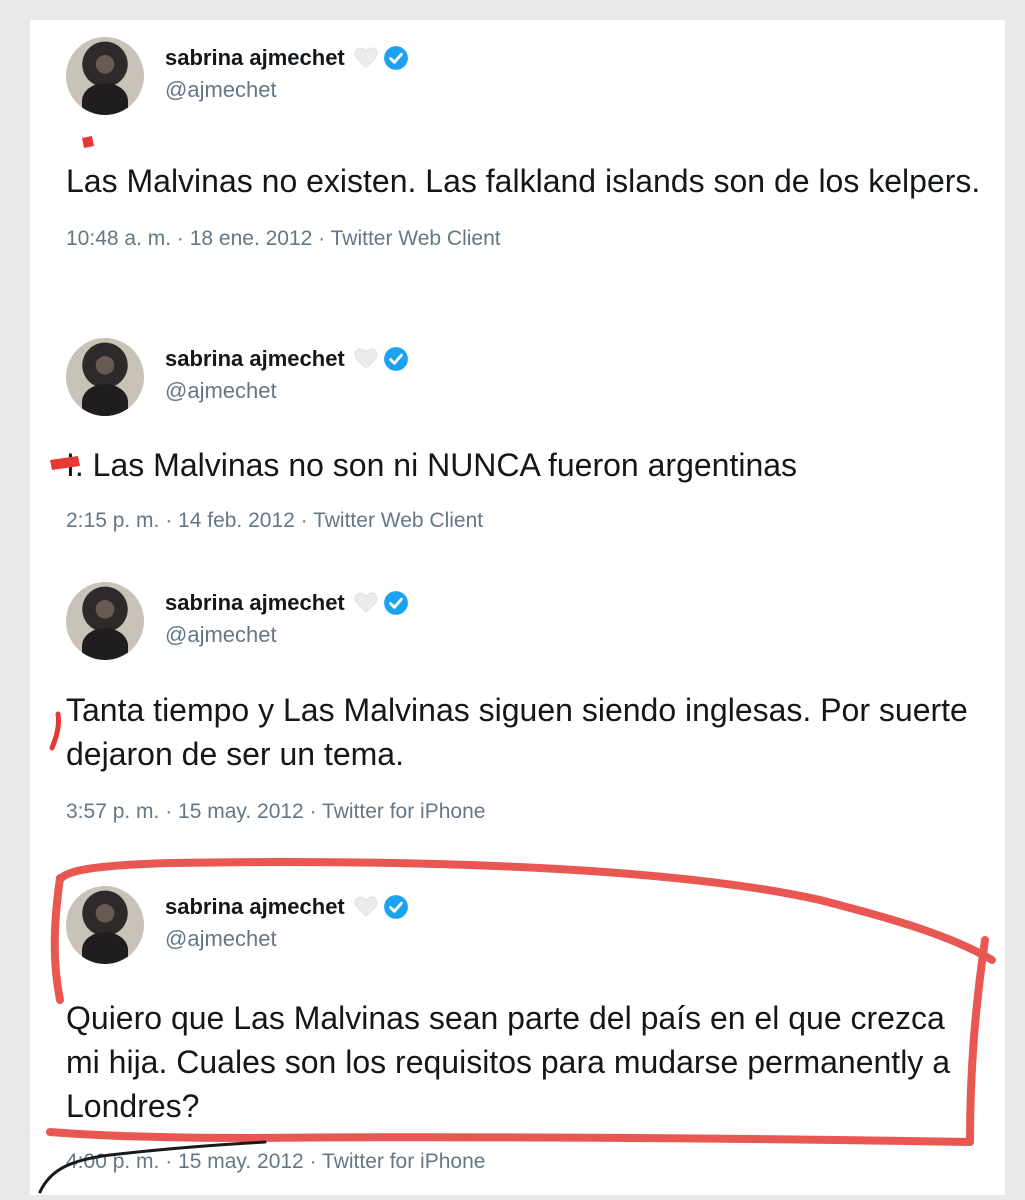  What do you see at coordinates (55, 731) in the screenshot?
I see `annotation-mark` at bounding box center [55, 731].